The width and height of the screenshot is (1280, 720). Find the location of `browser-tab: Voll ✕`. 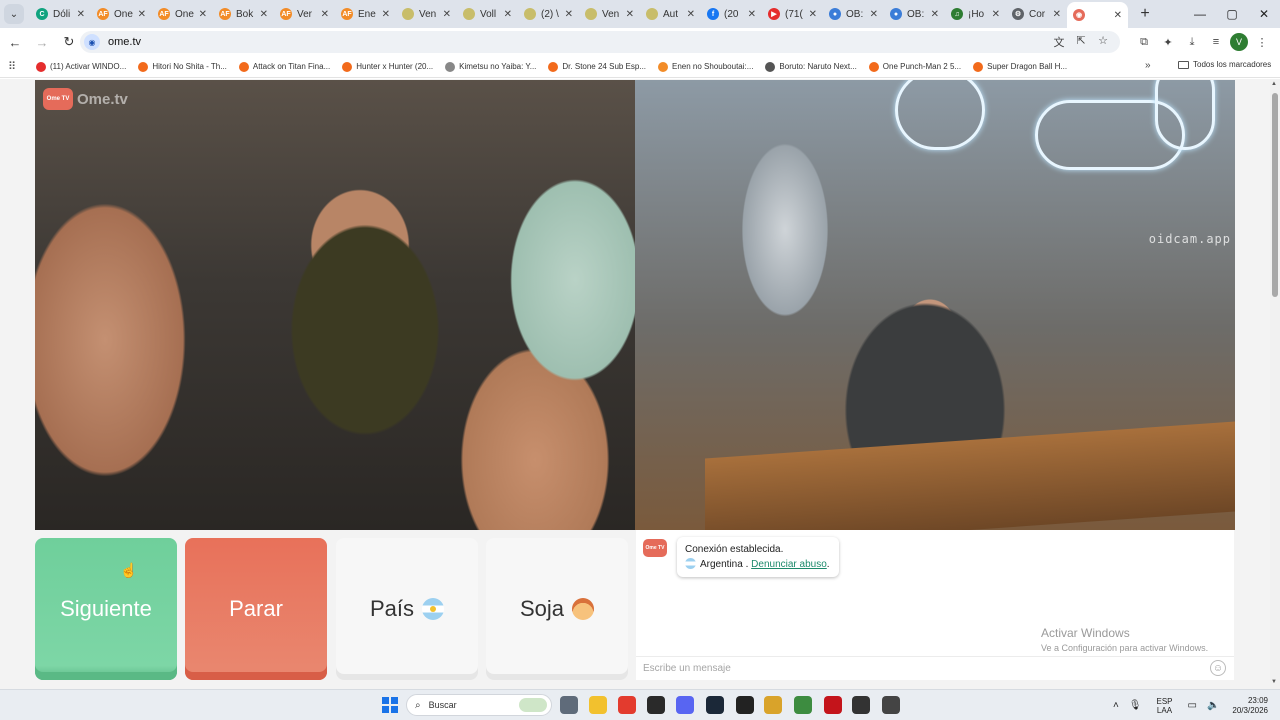

browser-tab: Voll ✕ is located at coordinates (487, 14).